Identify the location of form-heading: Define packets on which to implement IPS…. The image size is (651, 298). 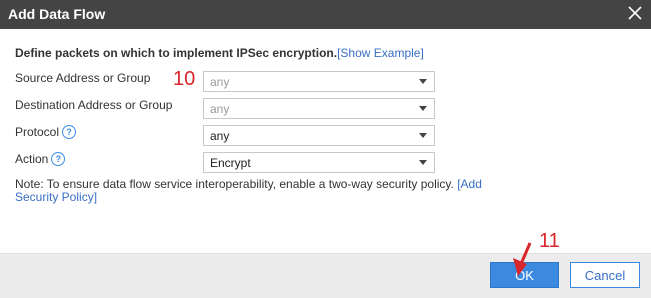
(219, 53).